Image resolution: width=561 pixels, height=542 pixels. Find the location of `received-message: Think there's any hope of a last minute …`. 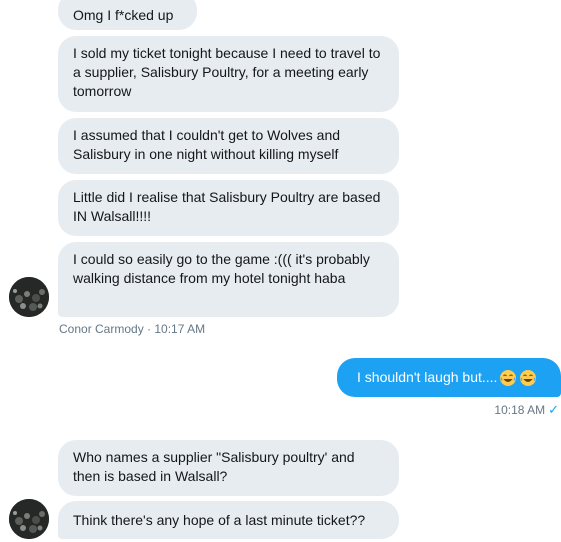

received-message: Think there's any hope of a last minute … is located at coordinates (228, 520).